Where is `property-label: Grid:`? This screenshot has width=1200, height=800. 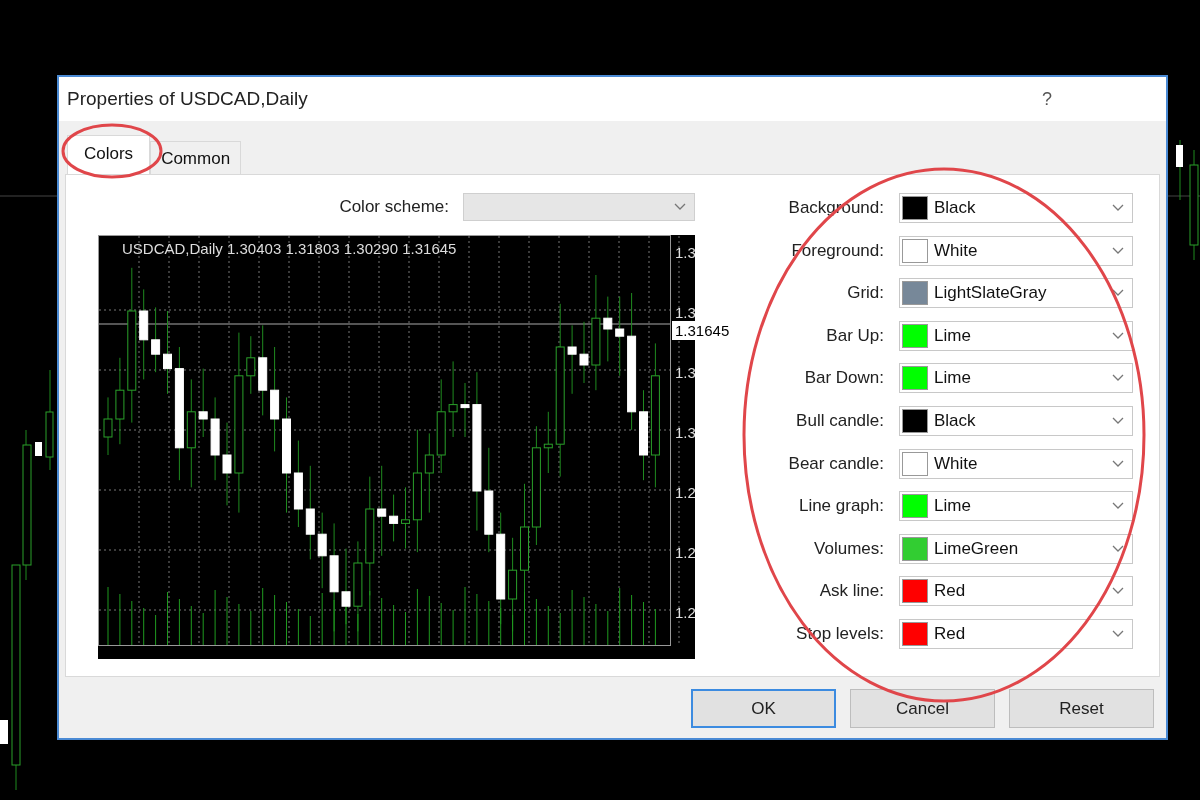 property-label: Grid: is located at coordinates (865, 293).